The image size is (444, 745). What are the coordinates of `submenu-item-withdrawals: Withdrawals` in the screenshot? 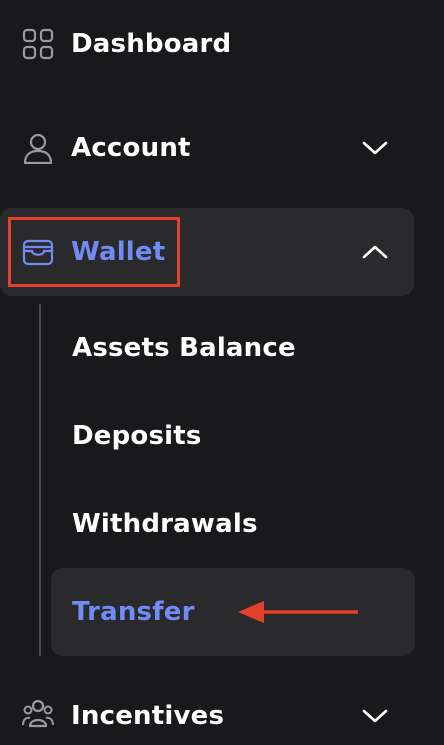 It's located at (233, 524).